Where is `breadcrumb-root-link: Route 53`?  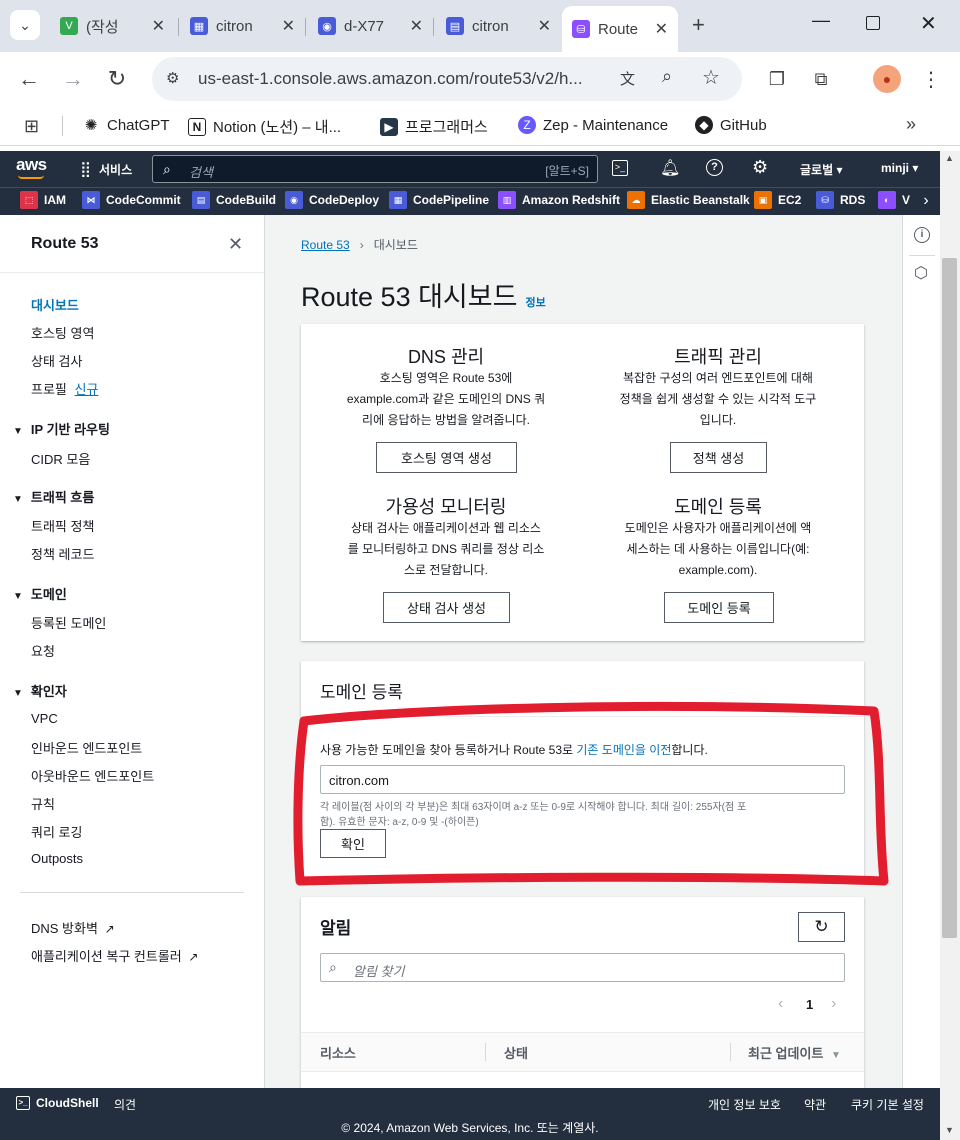 breadcrumb-root-link: Route 53 is located at coordinates (325, 245).